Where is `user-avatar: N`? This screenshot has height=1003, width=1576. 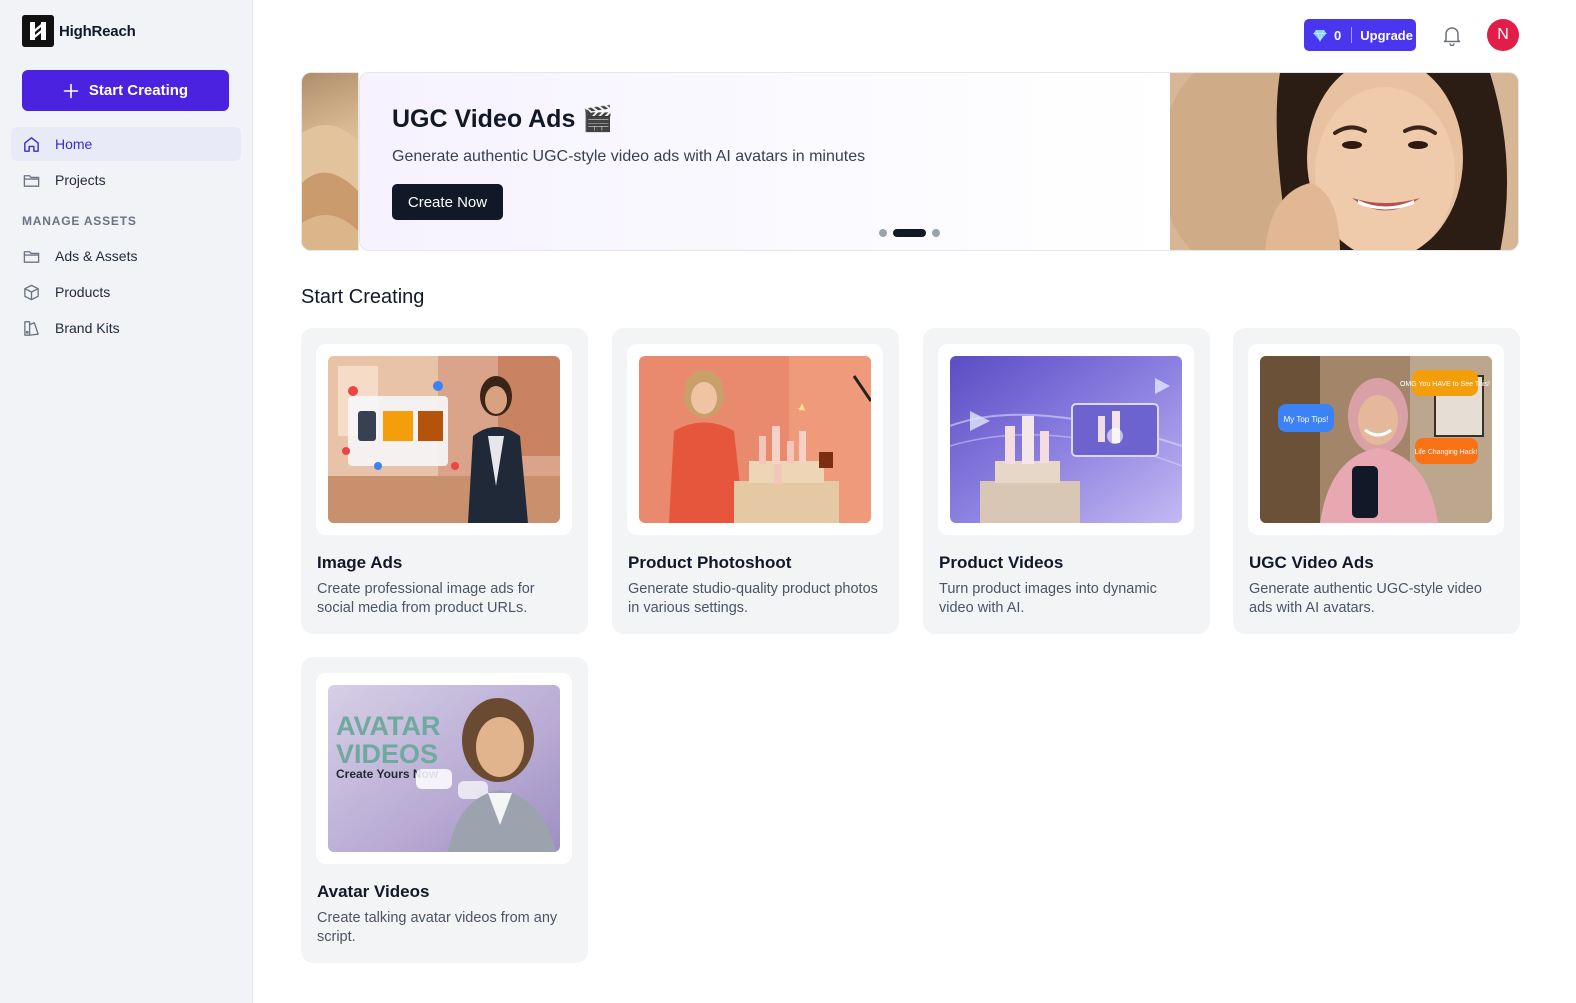 user-avatar: N is located at coordinates (1503, 35).